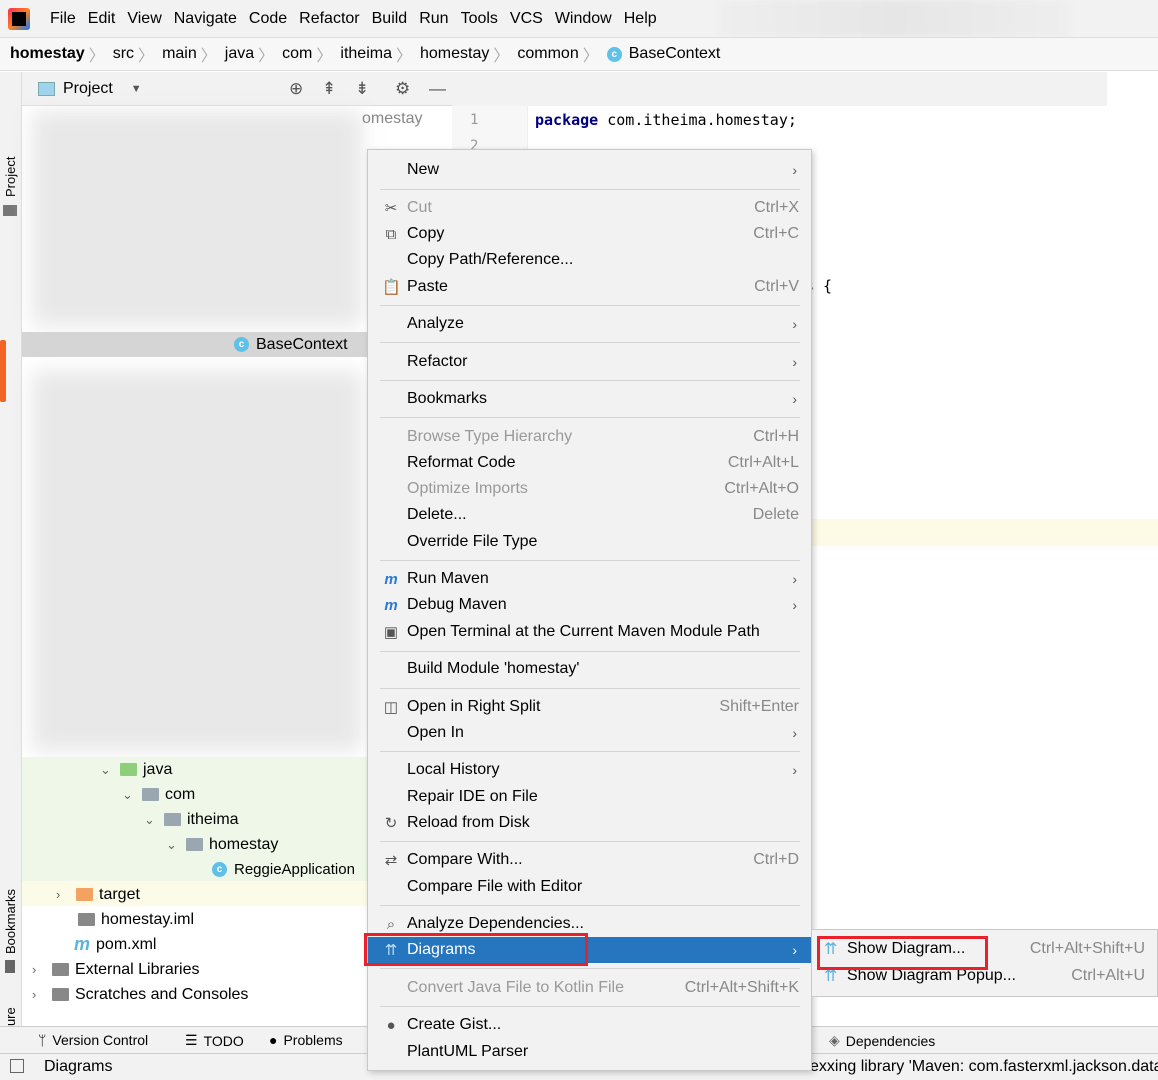  I want to click on todo-tab: ☰ TODO, so click(214, 1040).